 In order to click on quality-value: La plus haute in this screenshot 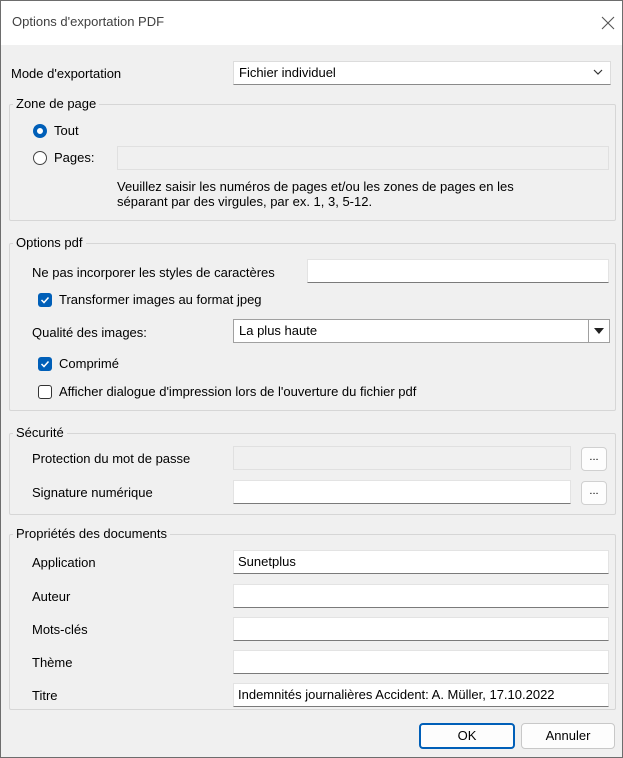, I will do `click(278, 330)`.